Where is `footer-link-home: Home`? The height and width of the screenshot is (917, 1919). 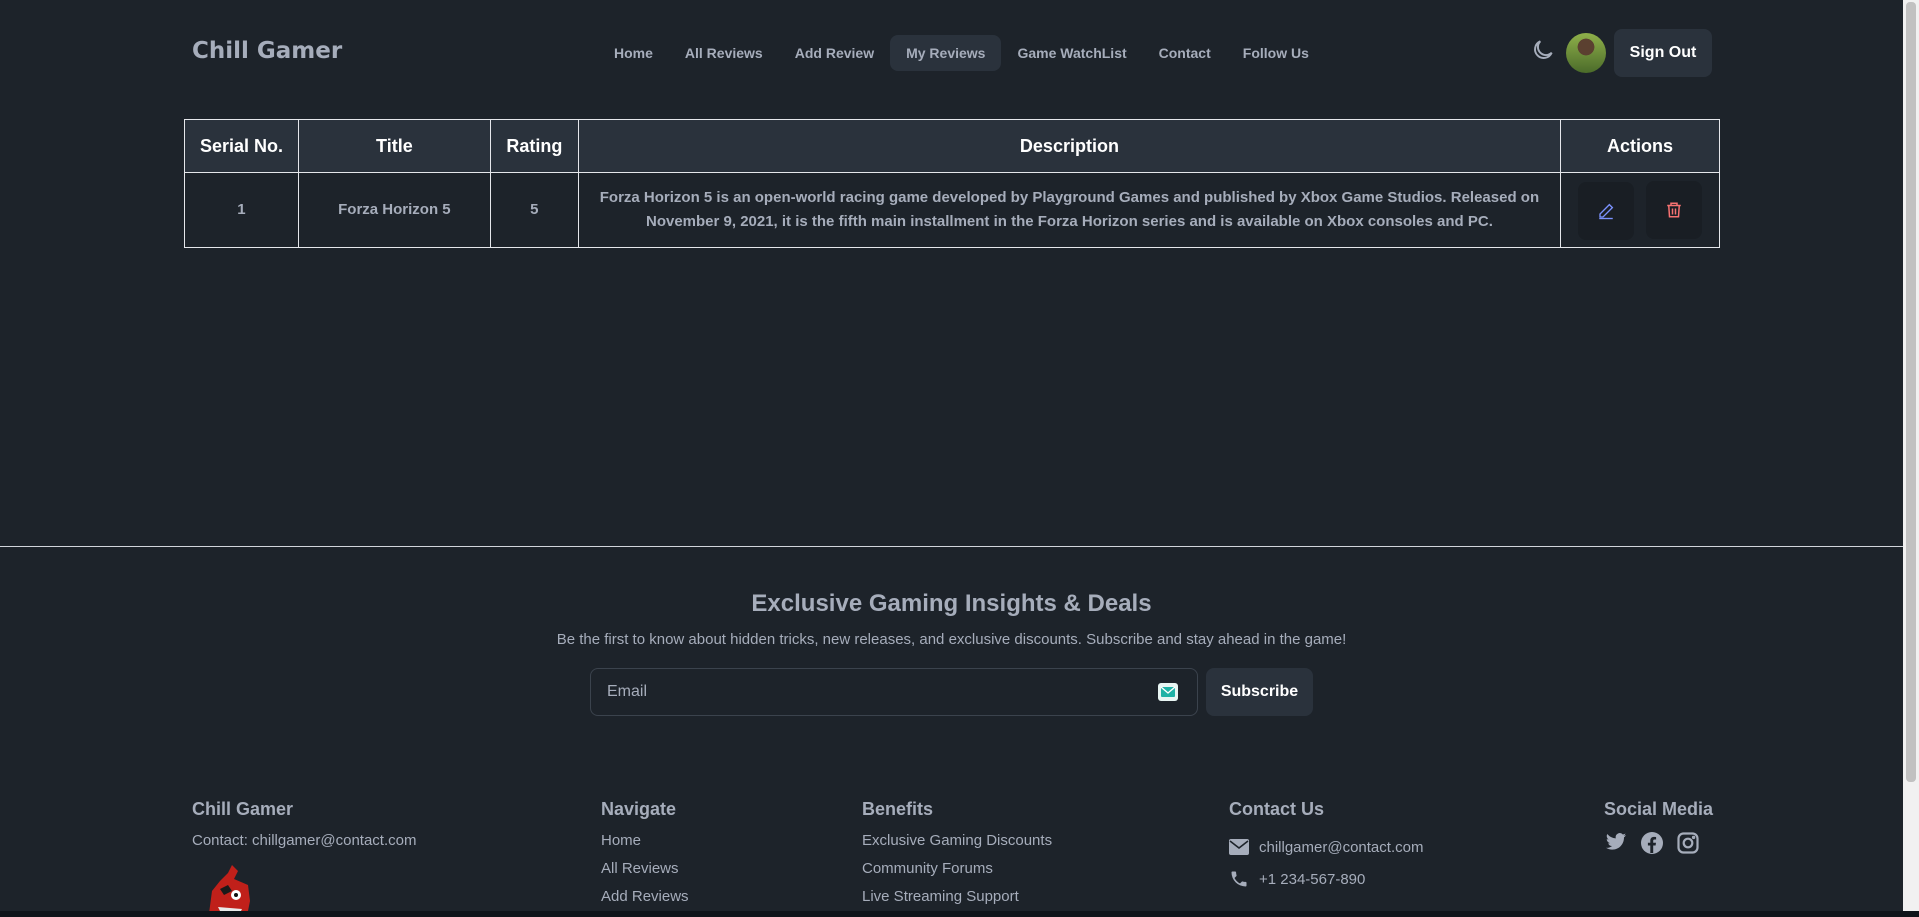 footer-link-home: Home is located at coordinates (645, 845).